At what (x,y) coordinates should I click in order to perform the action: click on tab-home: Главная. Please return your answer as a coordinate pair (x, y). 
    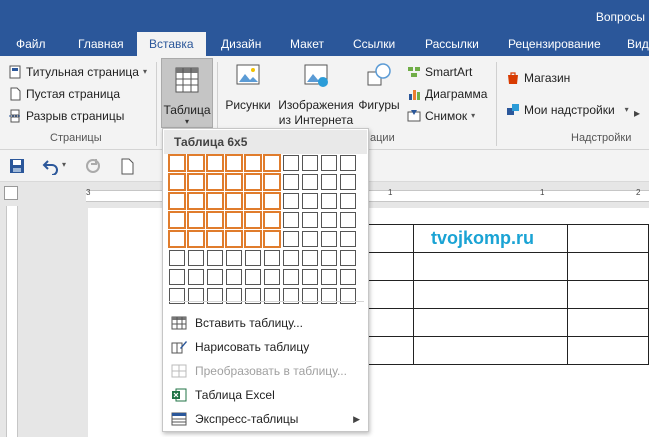
    Looking at the image, I should click on (101, 44).